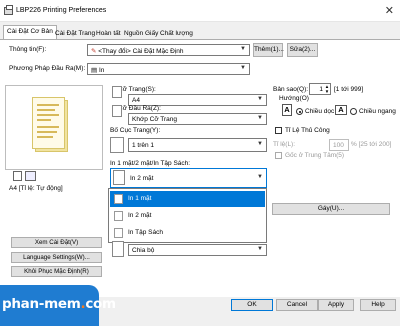 The height and width of the screenshot is (326, 400). Describe the element at coordinates (101, 70) in the screenshot. I see `output-method-value: In` at that location.